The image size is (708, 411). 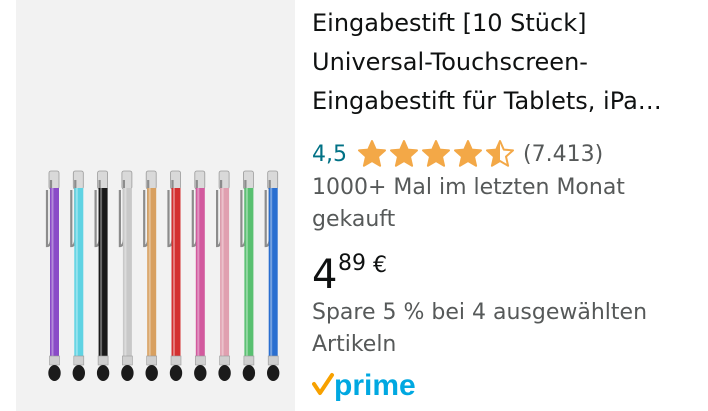 I want to click on star-rating, so click(x=437, y=154).